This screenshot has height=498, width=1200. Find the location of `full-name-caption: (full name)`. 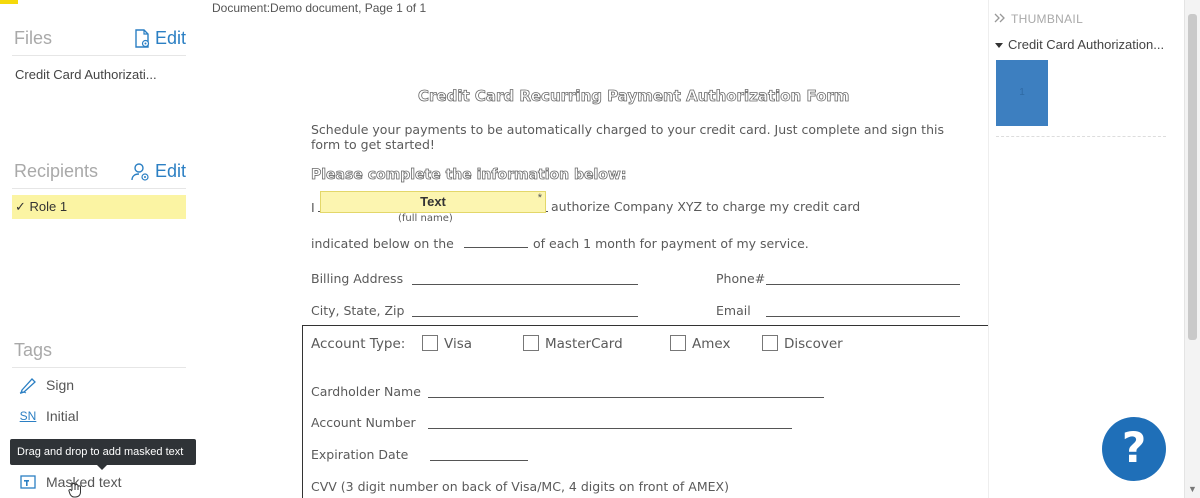

full-name-caption: (full name) is located at coordinates (425, 218).